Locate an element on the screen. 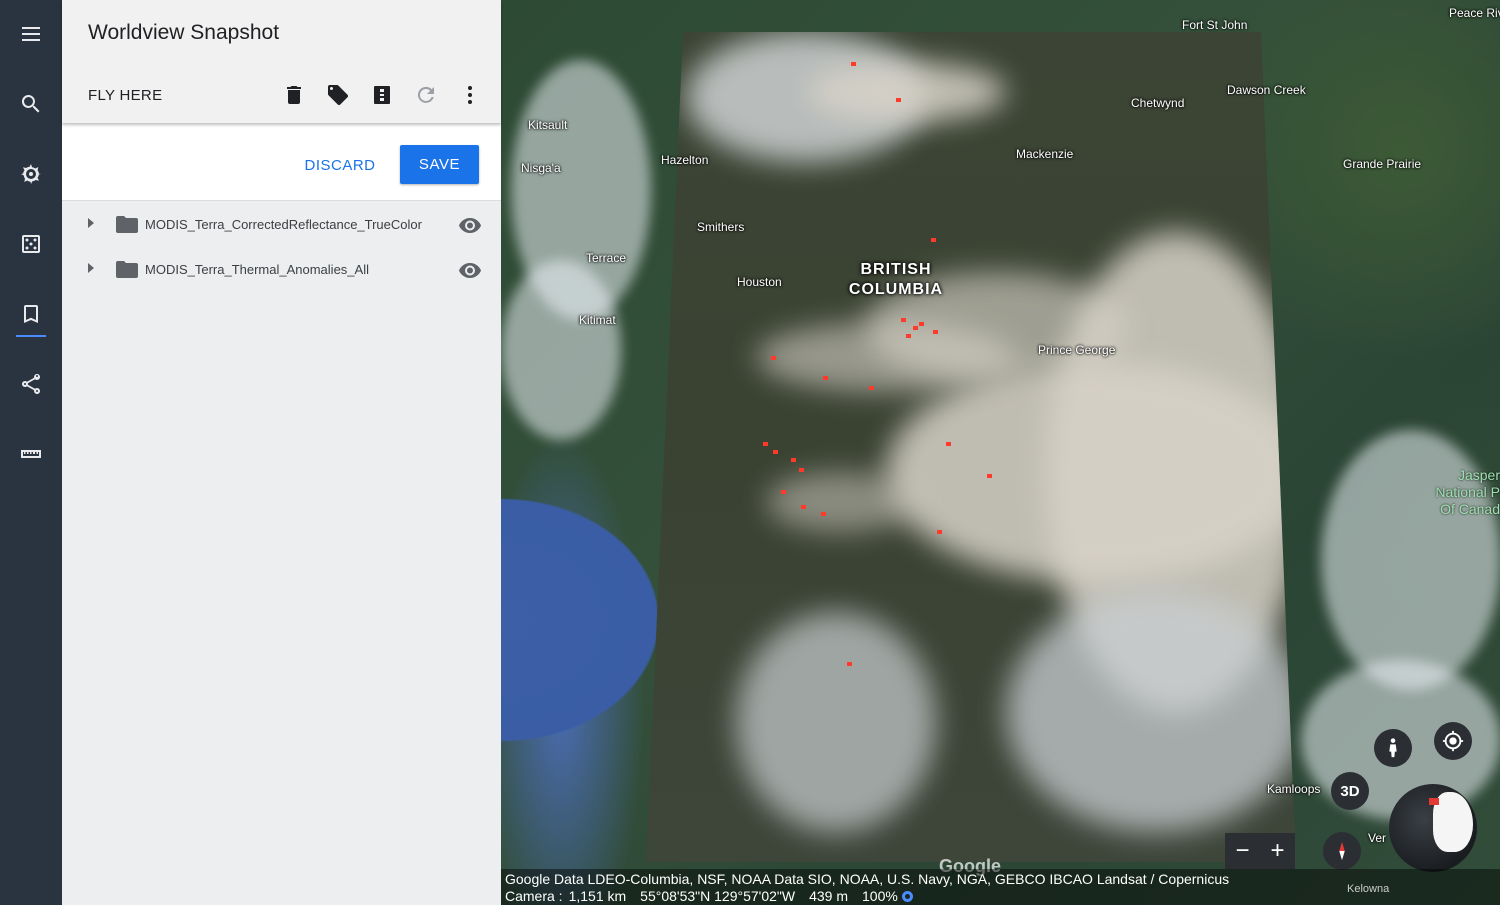  camera-label: Camera : is located at coordinates (534, 896).